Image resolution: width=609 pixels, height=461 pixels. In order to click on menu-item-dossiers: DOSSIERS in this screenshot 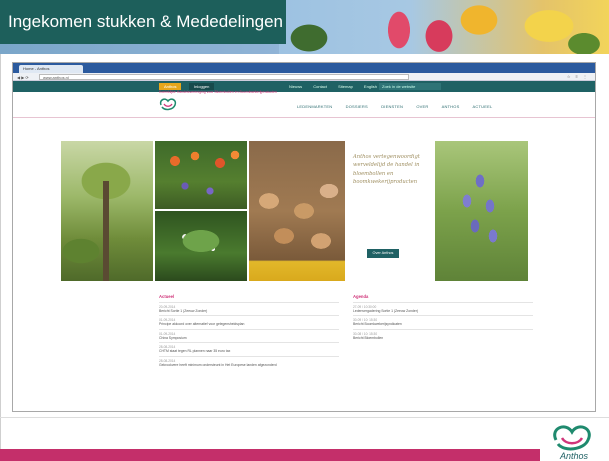, I will do `click(357, 106)`.